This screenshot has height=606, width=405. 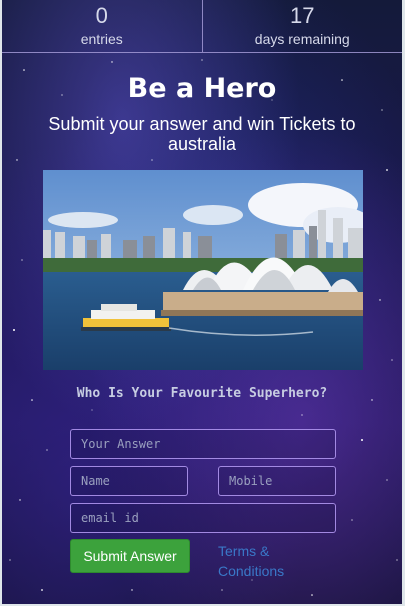 What do you see at coordinates (101, 15) in the screenshot?
I see `entries-count: 0` at bounding box center [101, 15].